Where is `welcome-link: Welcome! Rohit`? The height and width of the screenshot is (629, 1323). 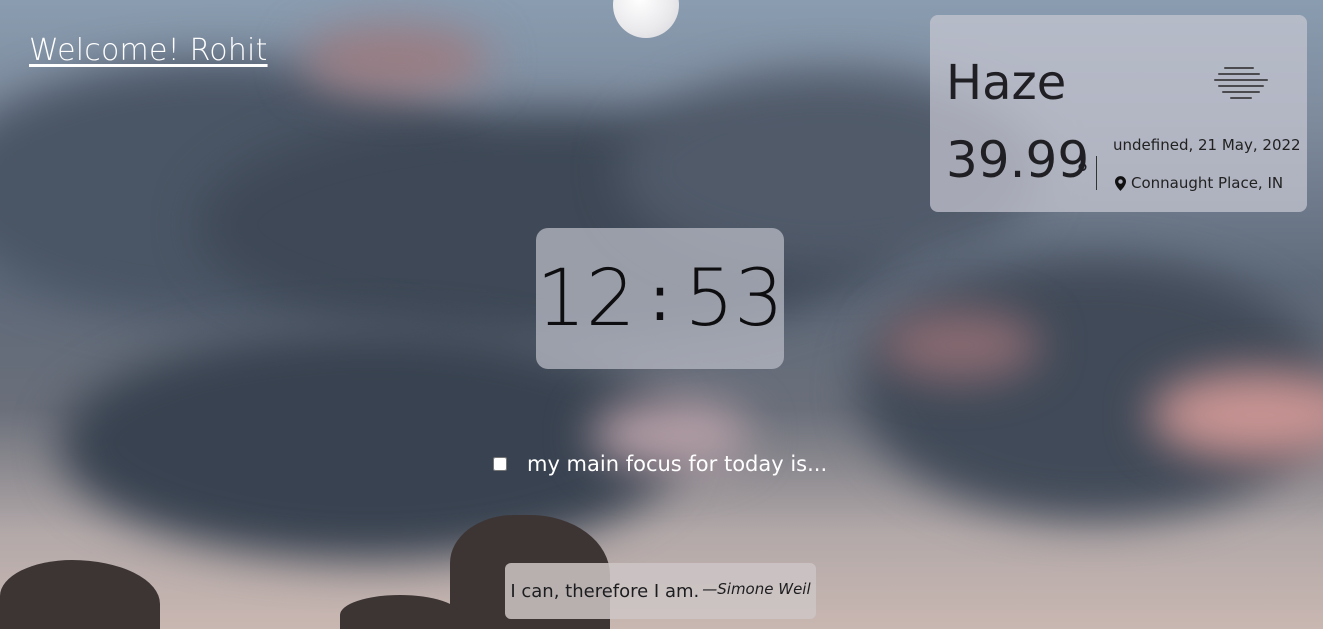
welcome-link: Welcome! Rohit is located at coordinates (148, 50).